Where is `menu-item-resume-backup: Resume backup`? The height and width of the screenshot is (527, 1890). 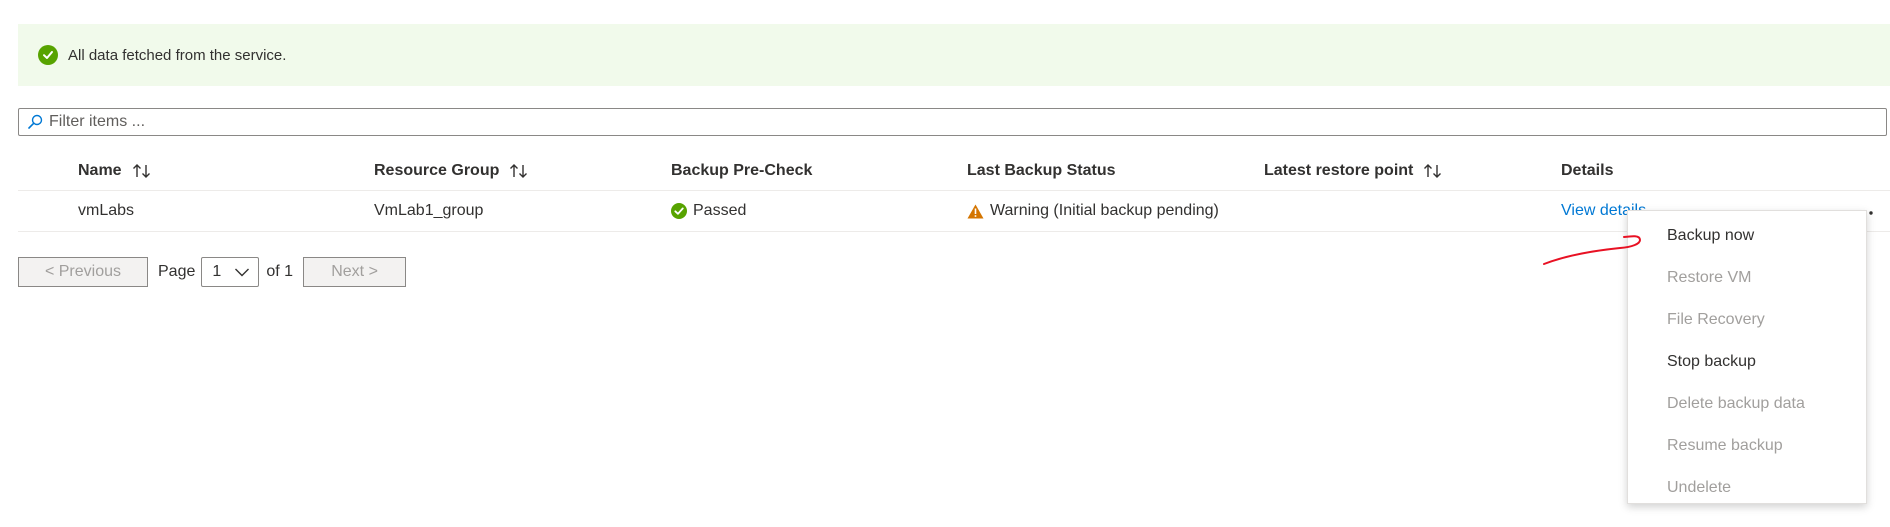 menu-item-resume-backup: Resume backup is located at coordinates (1725, 445).